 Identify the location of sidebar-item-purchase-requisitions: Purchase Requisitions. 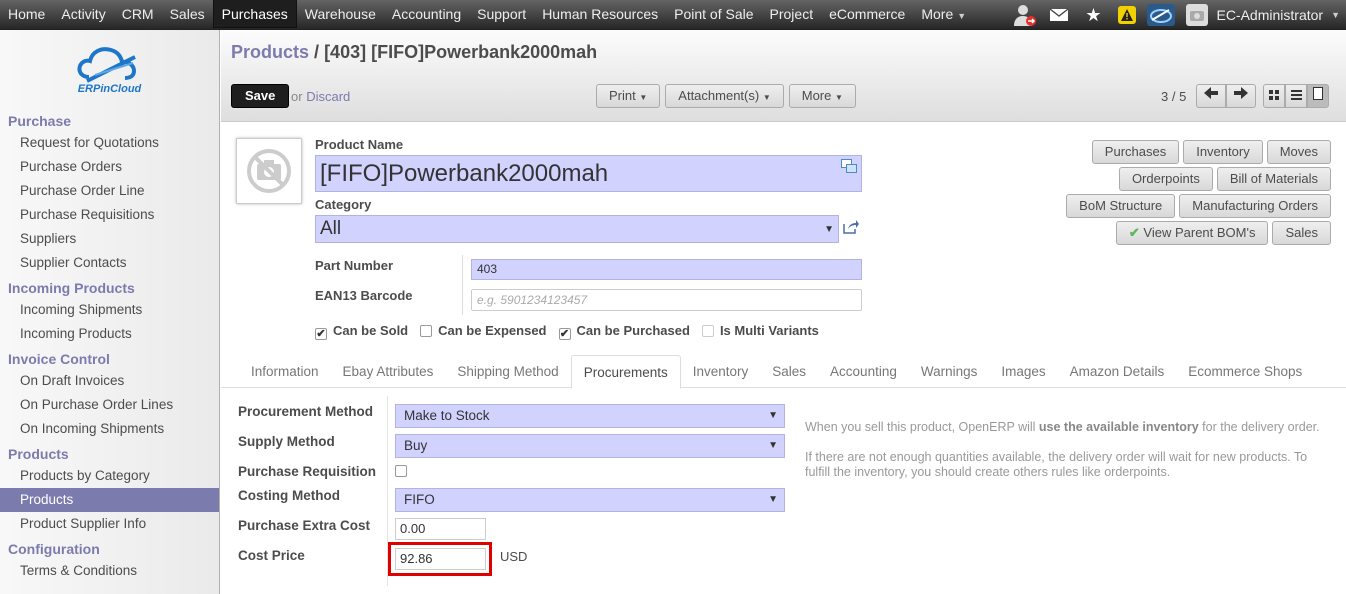
(109, 215).